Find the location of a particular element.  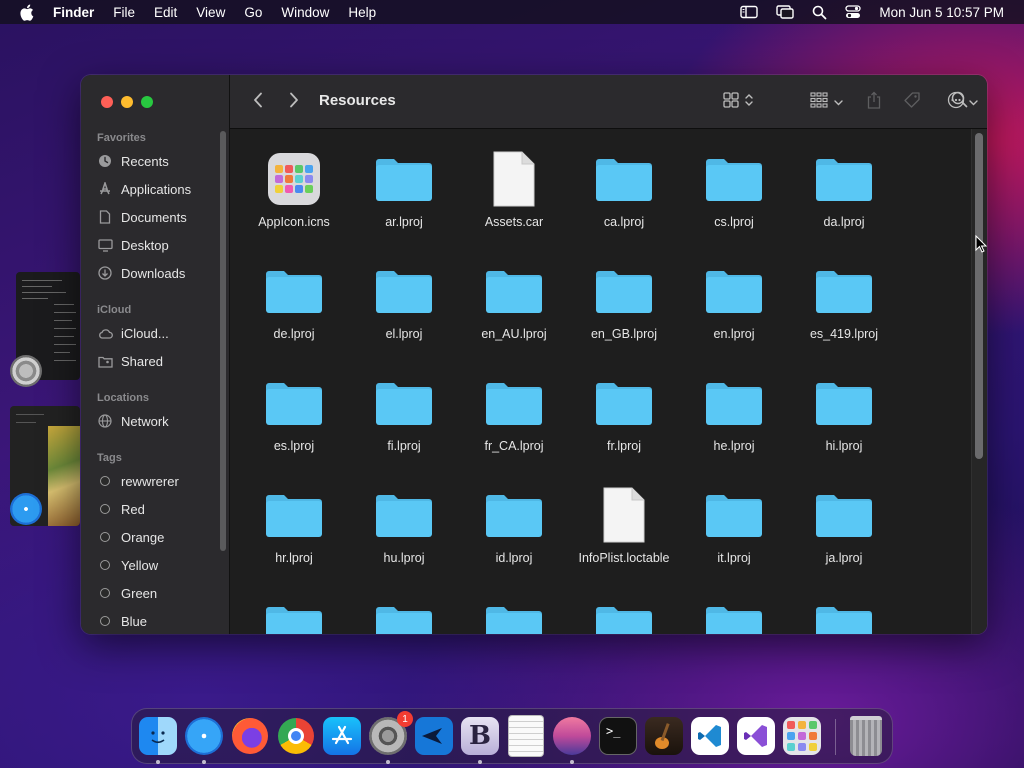

file-name: id.lproj is located at coordinates (514, 558).